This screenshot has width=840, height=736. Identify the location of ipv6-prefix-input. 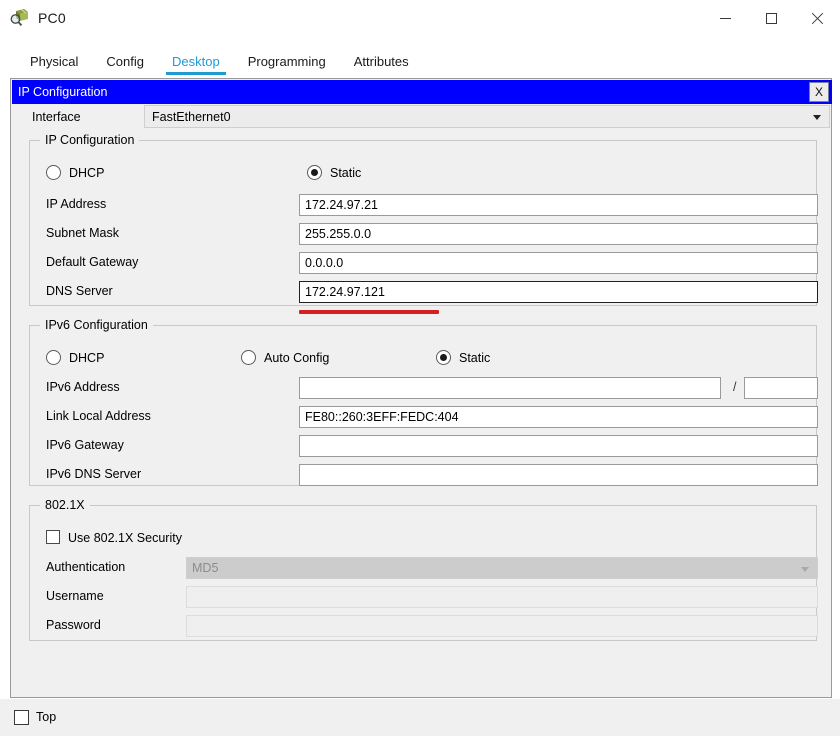
(781, 388).